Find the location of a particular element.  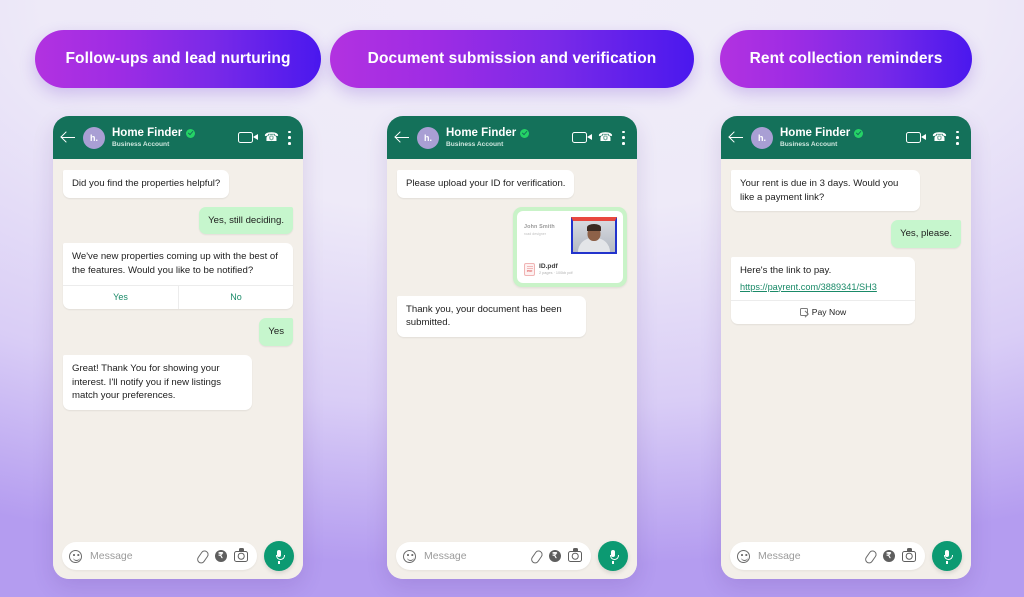

document-file-info: ID.pdf 2 pages · 100kb pdf is located at coordinates (570, 271).